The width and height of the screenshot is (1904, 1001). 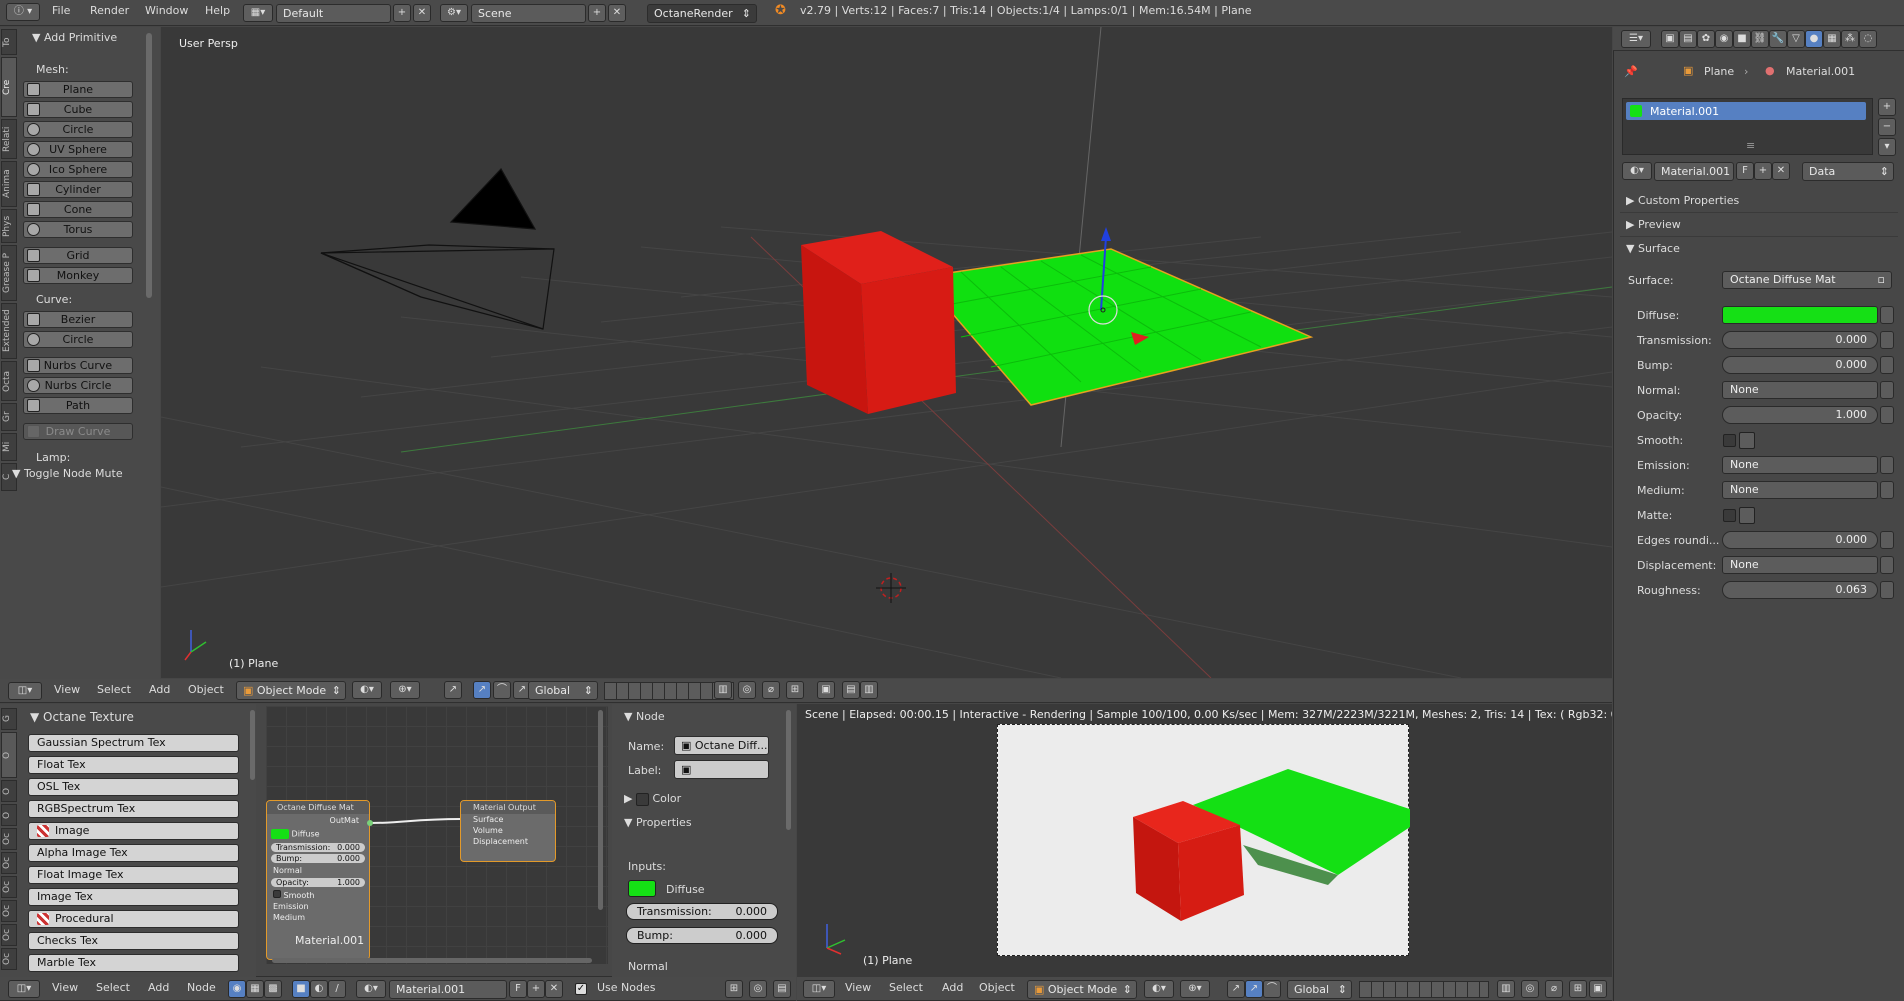 What do you see at coordinates (644, 716) in the screenshot?
I see `node-section-header: ▼ Node` at bounding box center [644, 716].